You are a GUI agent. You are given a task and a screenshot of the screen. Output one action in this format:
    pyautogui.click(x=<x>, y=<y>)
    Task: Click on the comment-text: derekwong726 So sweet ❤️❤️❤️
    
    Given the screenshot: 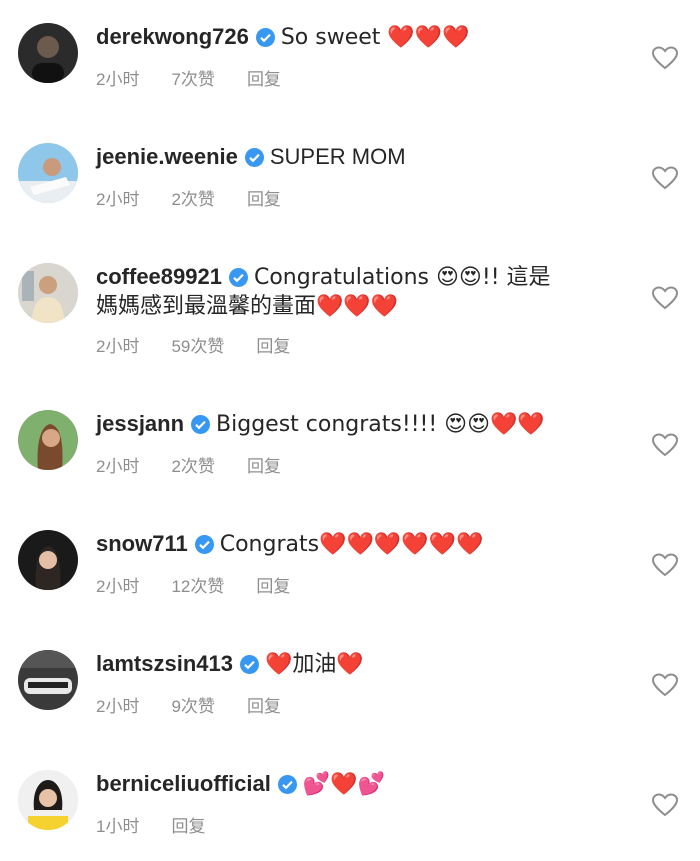 What is the action you would take?
    pyautogui.click(x=363, y=37)
    